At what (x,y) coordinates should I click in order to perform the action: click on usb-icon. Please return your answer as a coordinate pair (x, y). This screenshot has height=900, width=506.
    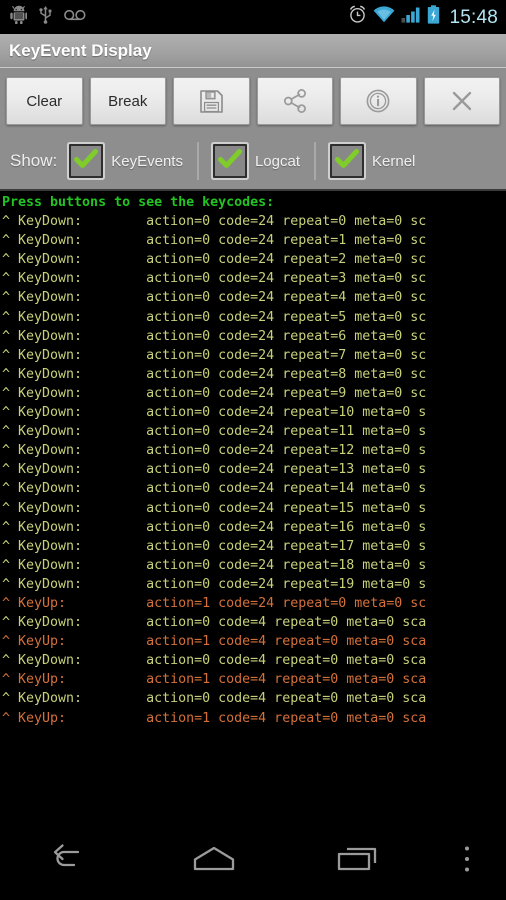
    Looking at the image, I should click on (45, 17).